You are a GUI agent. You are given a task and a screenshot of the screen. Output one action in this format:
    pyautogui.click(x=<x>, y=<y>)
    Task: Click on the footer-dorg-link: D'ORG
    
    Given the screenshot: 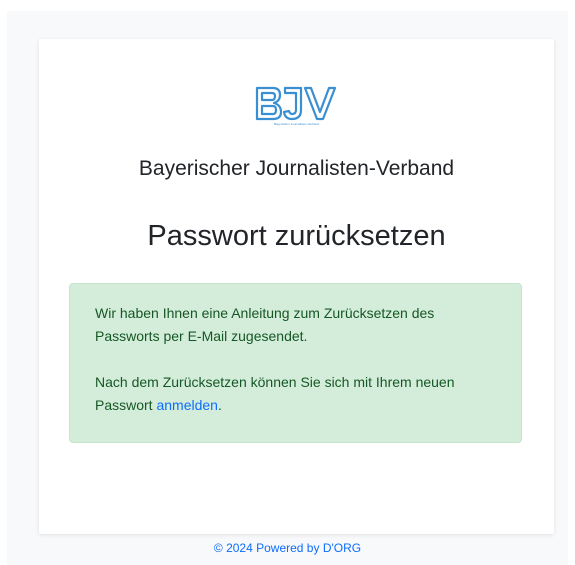 What is the action you would take?
    pyautogui.click(x=342, y=548)
    